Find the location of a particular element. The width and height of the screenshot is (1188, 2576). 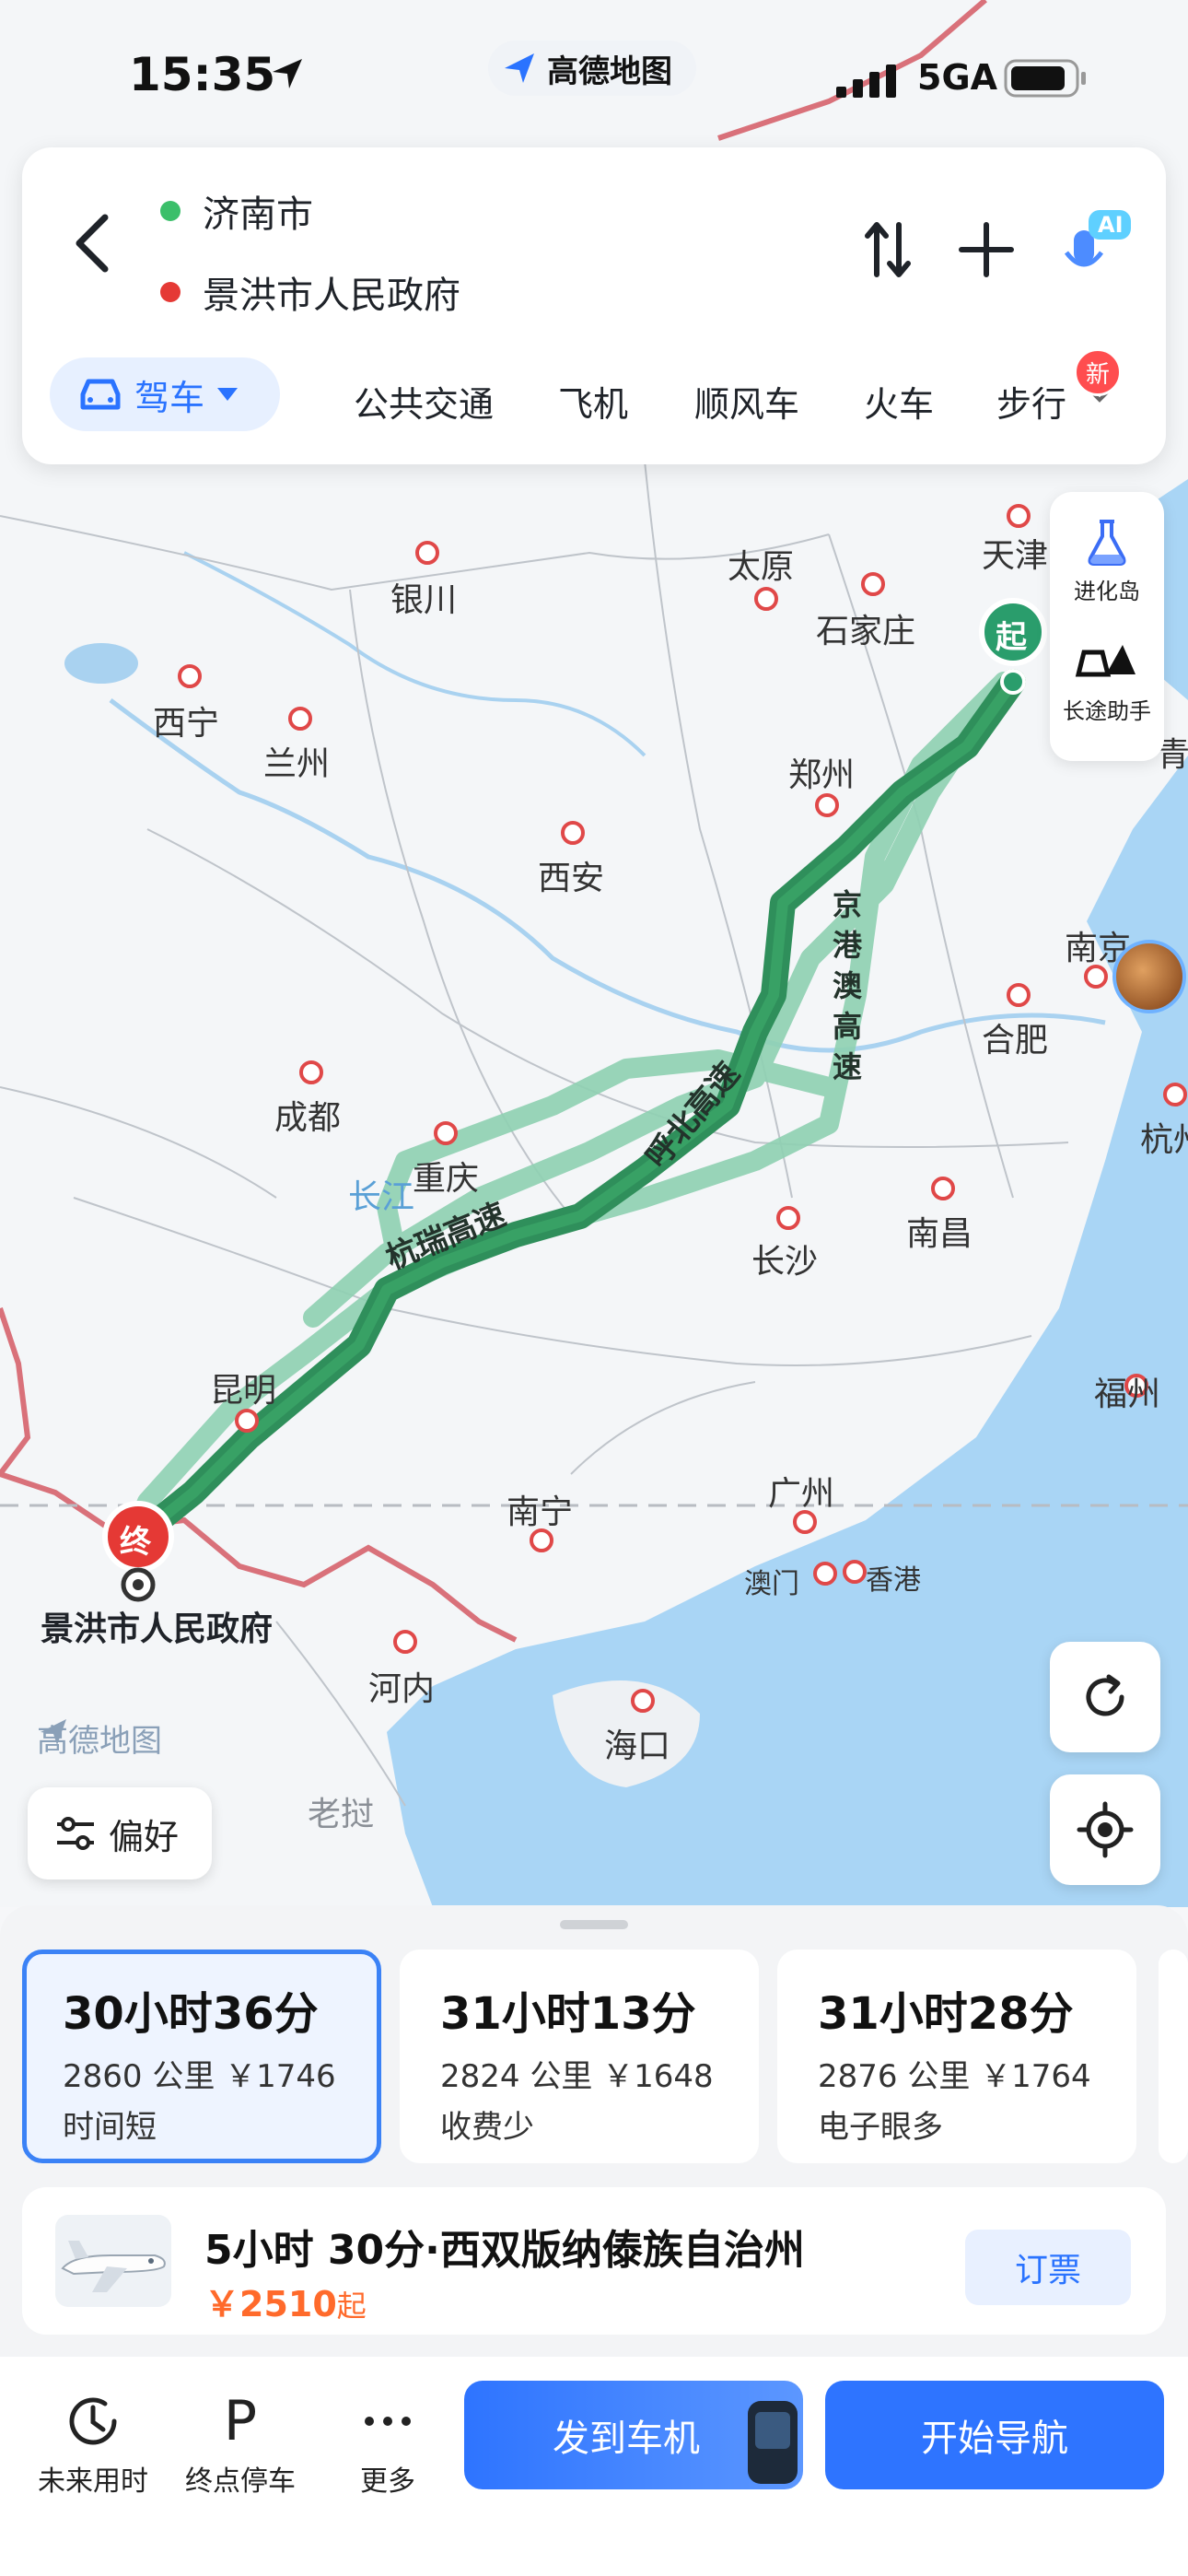

city-label-hefei: 合肥 is located at coordinates (1016, 1041).